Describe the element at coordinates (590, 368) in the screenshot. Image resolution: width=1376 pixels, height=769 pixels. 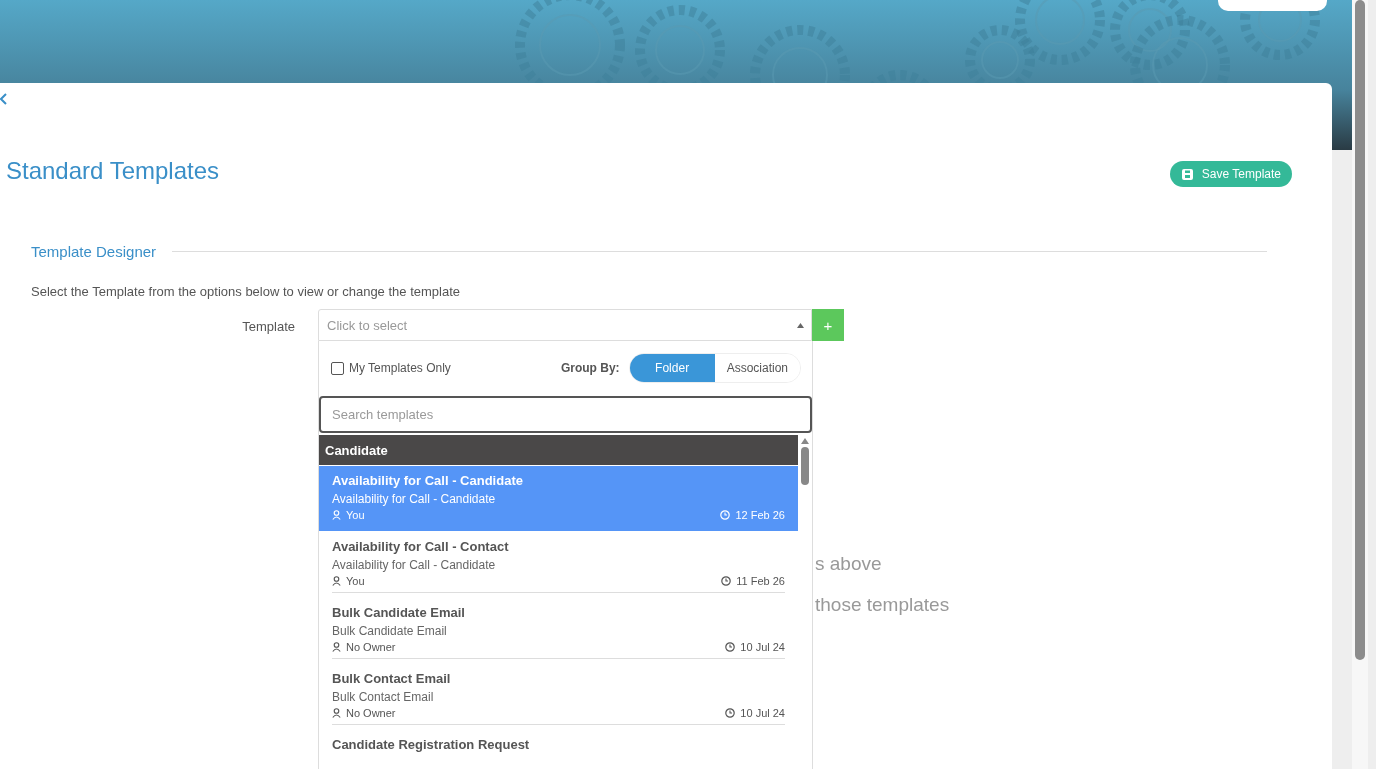
I see `group-by-label: Group By:` at that location.